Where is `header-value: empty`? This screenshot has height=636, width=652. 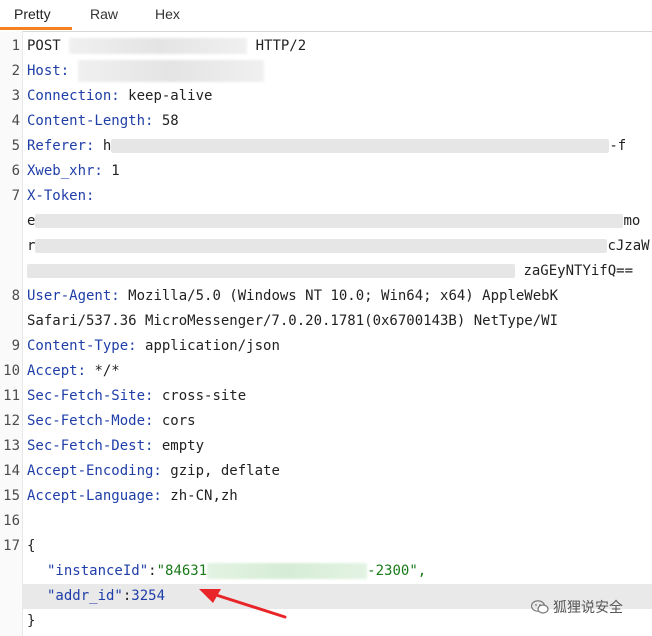
header-value: empty is located at coordinates (183, 446).